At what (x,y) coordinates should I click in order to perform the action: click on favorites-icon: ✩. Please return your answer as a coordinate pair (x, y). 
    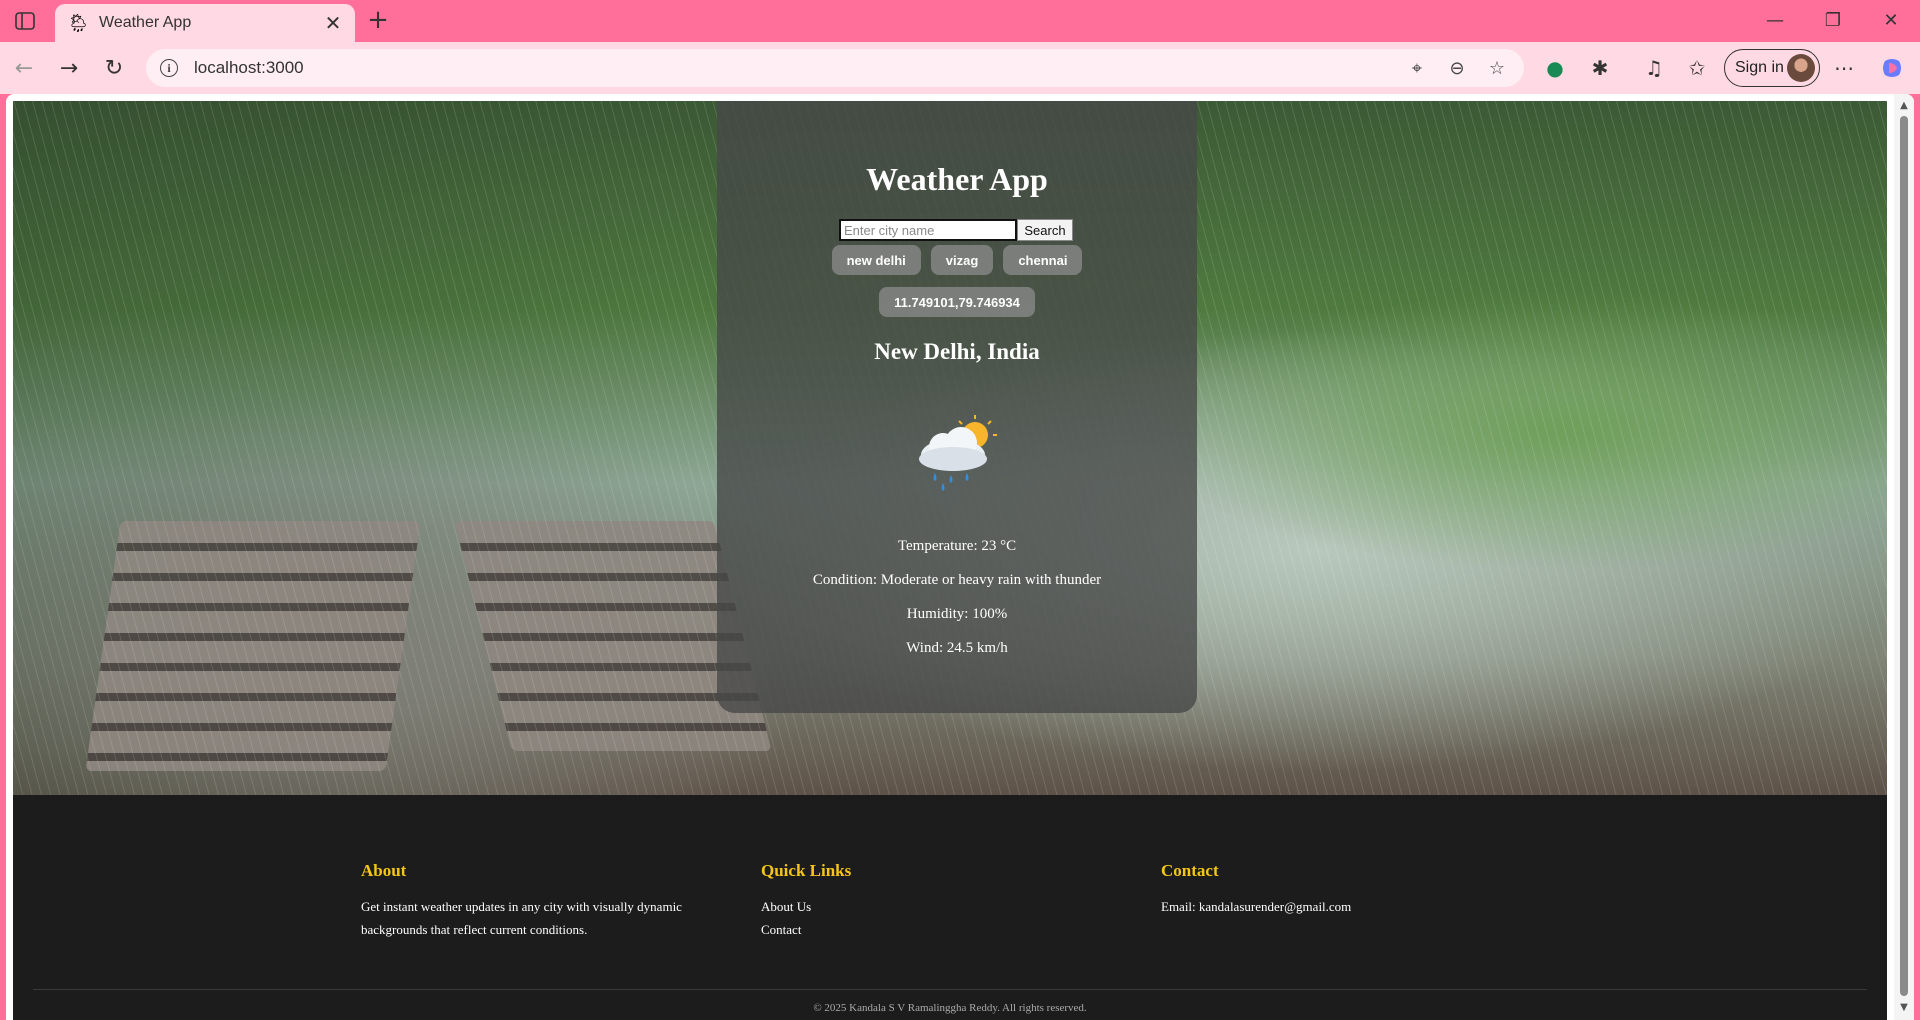
    Looking at the image, I should click on (1697, 68).